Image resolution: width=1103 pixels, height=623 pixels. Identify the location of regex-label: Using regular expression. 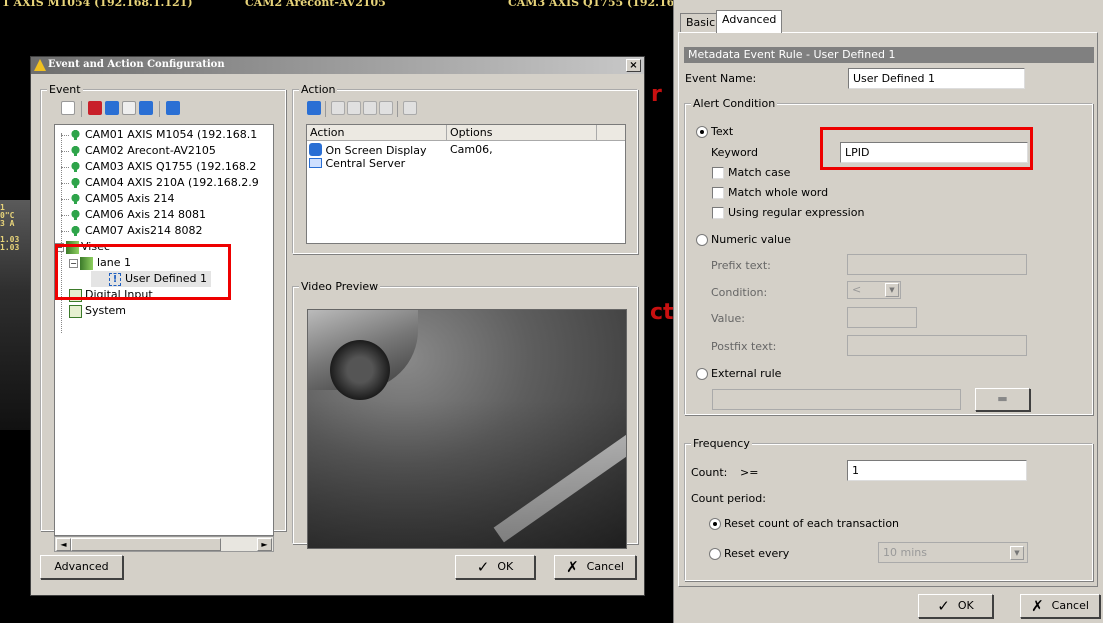
(796, 212).